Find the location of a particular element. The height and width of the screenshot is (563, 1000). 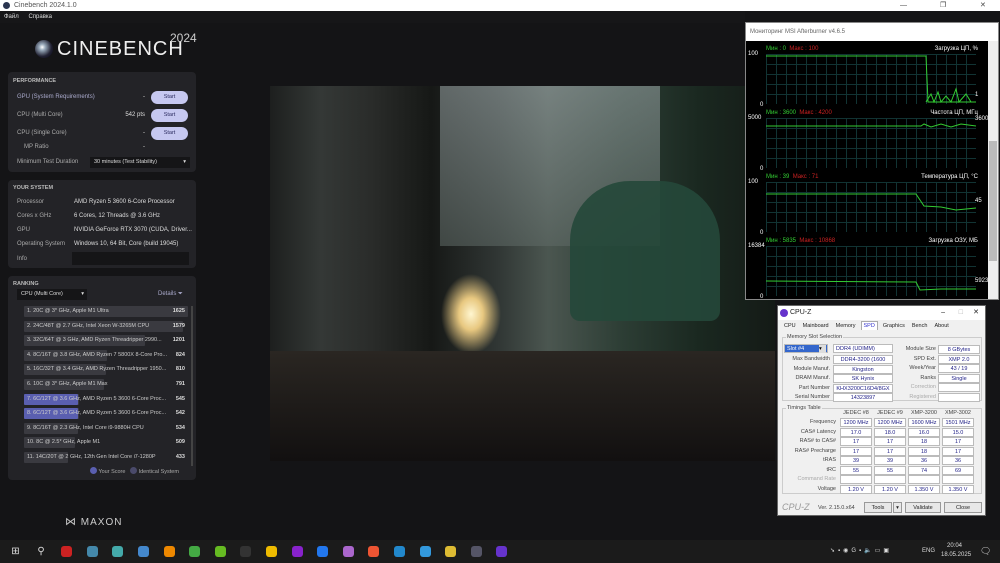

cpuz-tab-spd: SPD is located at coordinates (869, 325).